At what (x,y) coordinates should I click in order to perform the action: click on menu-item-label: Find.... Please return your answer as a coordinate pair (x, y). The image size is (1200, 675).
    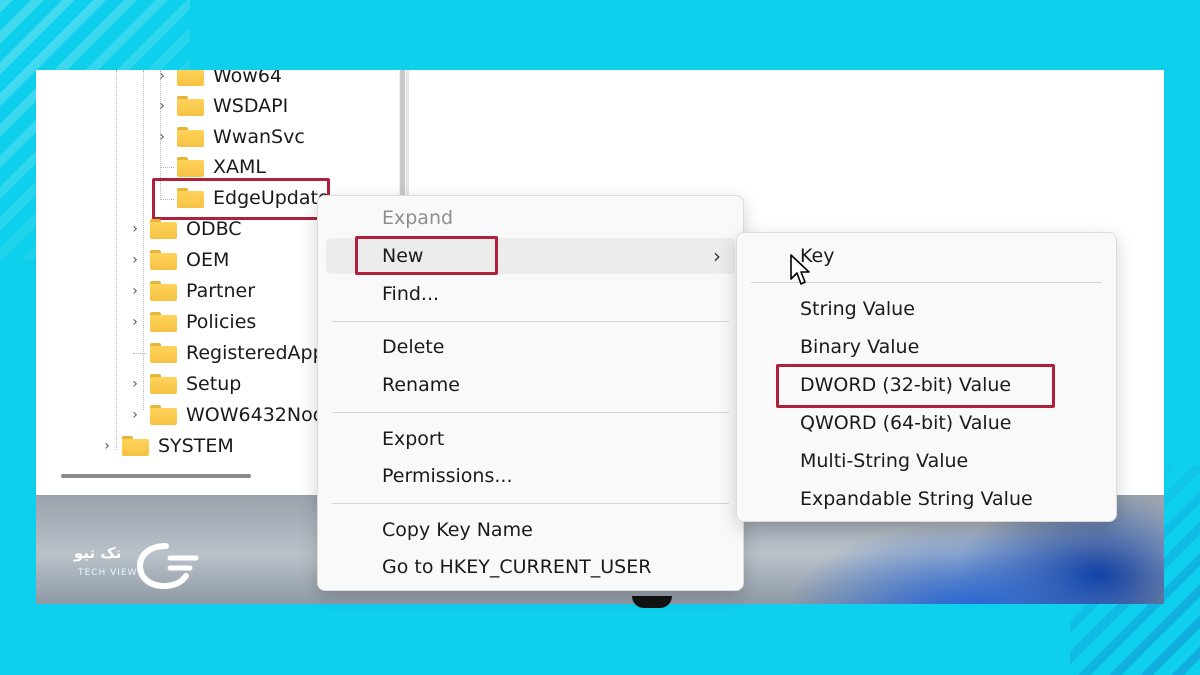
    Looking at the image, I should click on (411, 294).